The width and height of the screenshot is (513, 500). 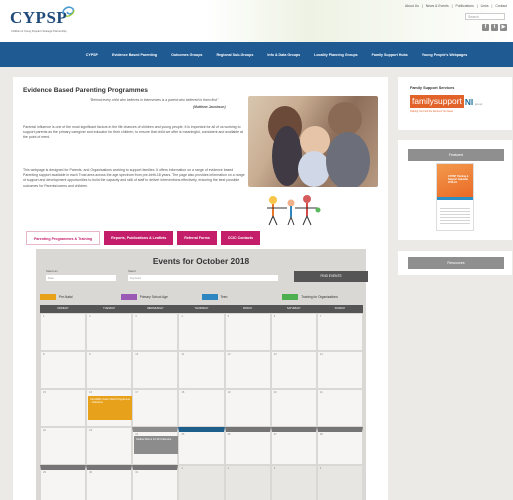 I want to click on logo-part: .gov.uk, so click(x=478, y=104).